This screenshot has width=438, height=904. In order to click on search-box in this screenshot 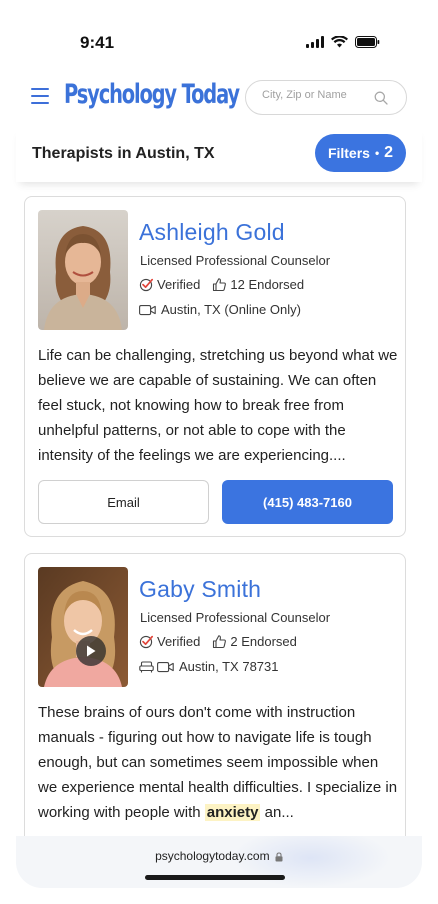, I will do `click(326, 97)`.